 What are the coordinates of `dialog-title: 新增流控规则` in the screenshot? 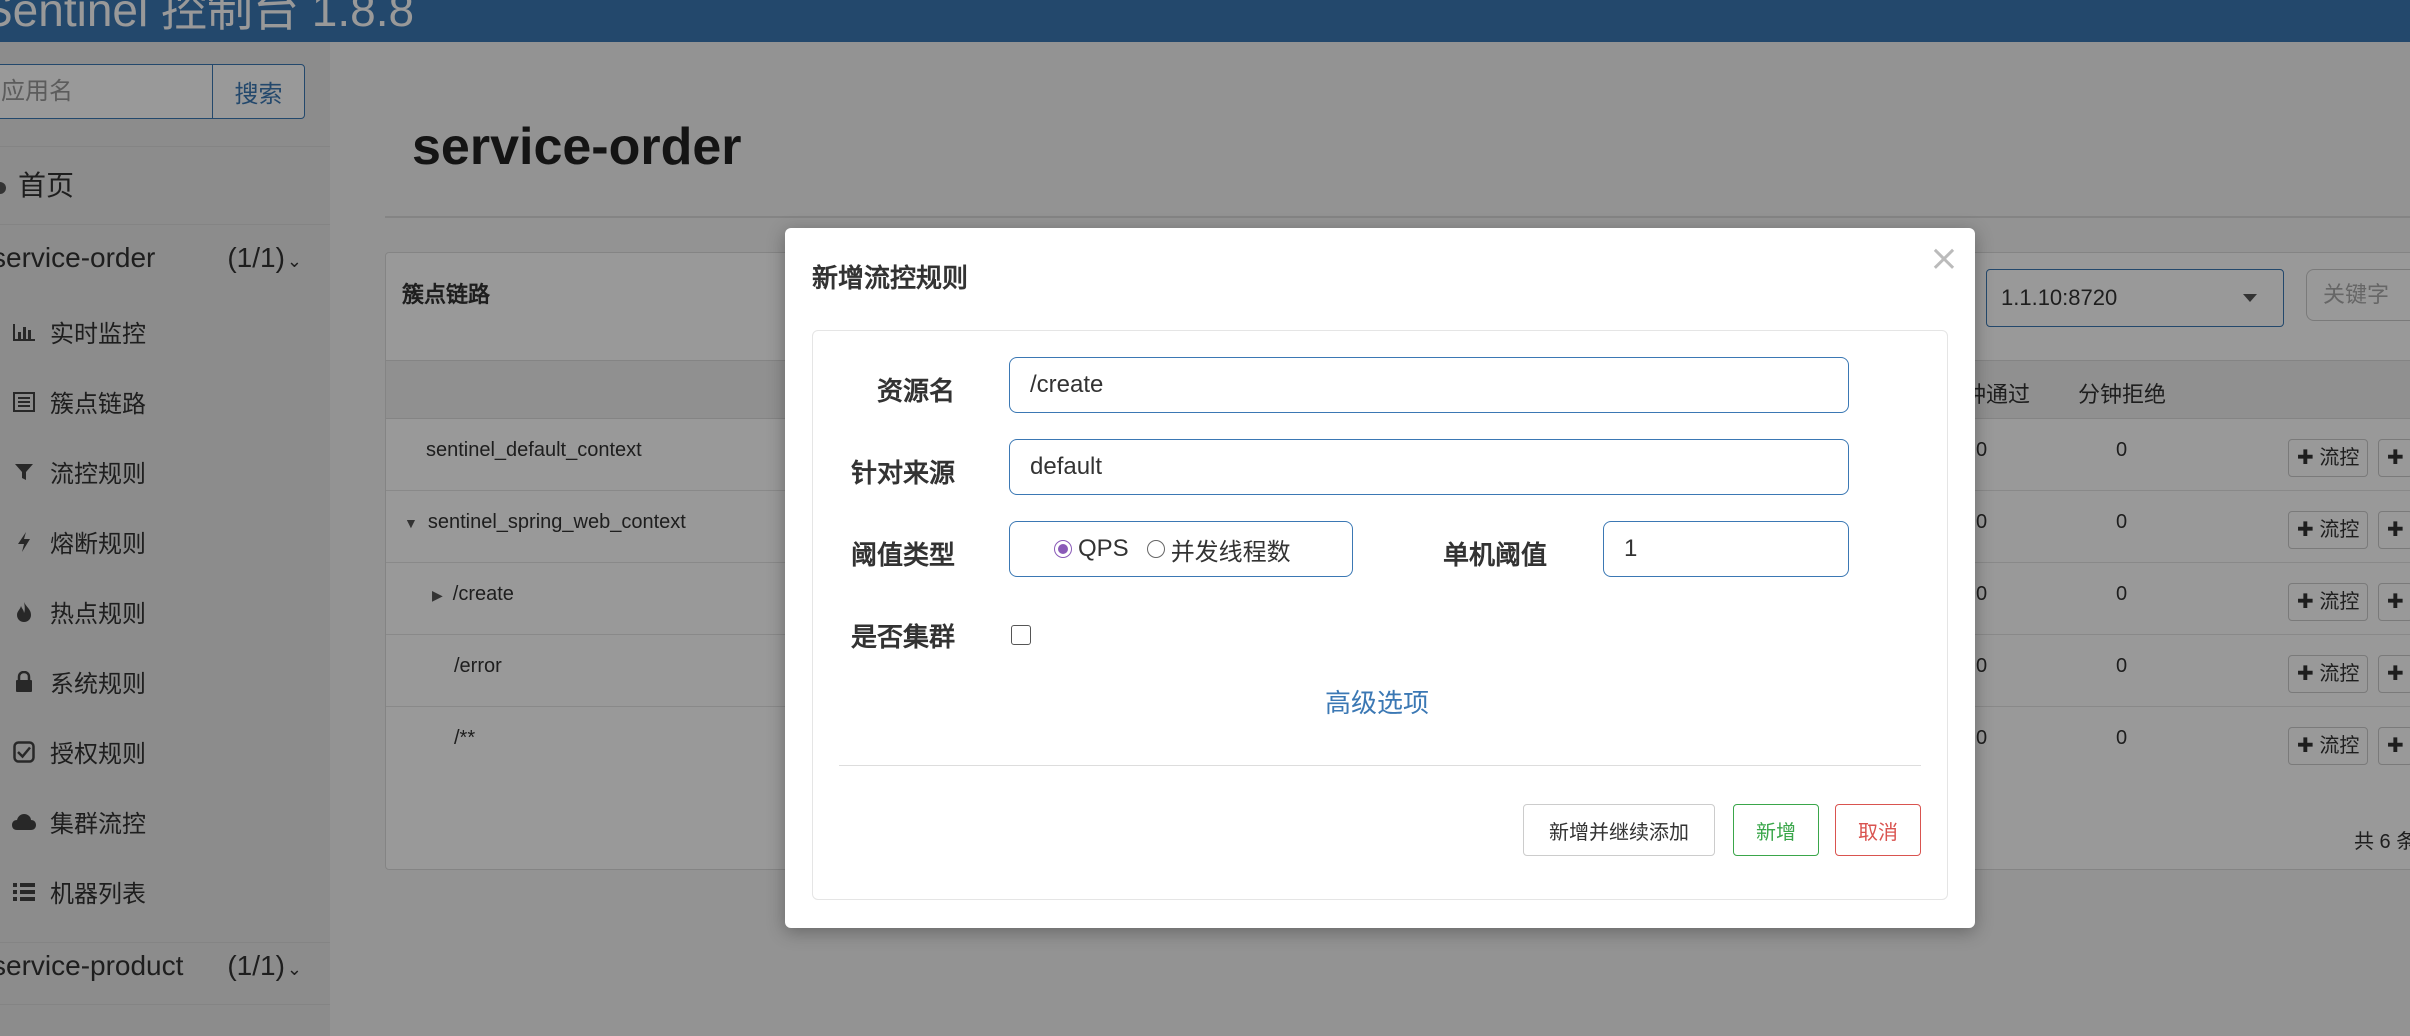 It's located at (890, 278).